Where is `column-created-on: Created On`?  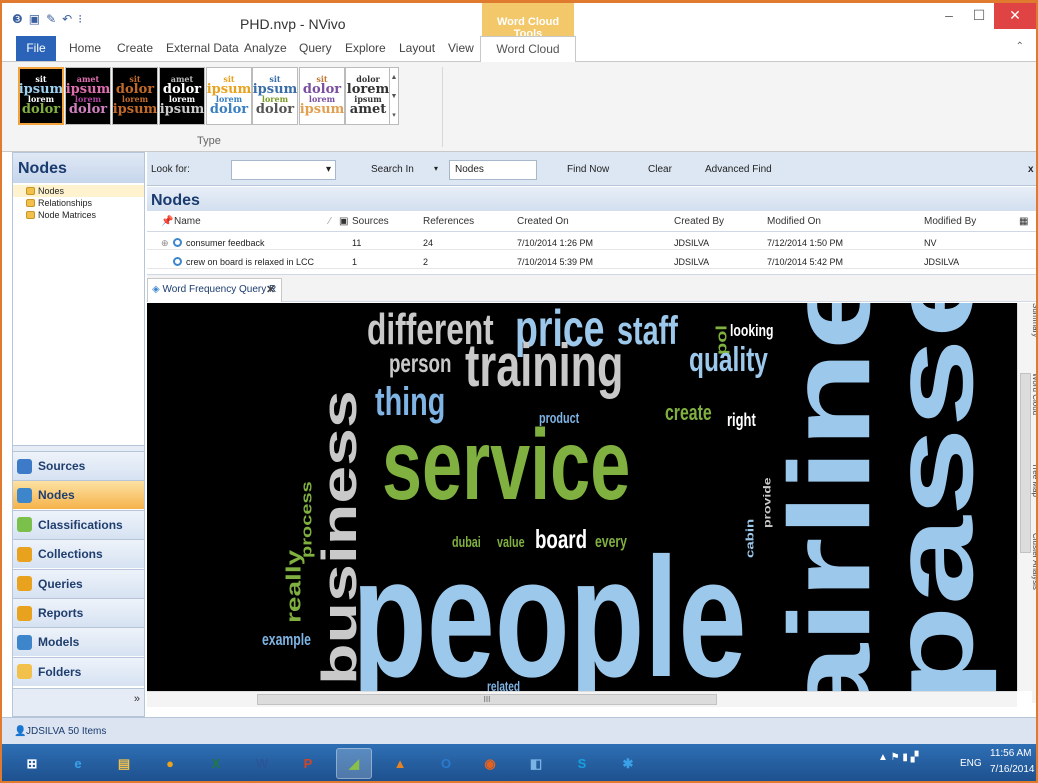
column-created-on: Created On is located at coordinates (543, 221).